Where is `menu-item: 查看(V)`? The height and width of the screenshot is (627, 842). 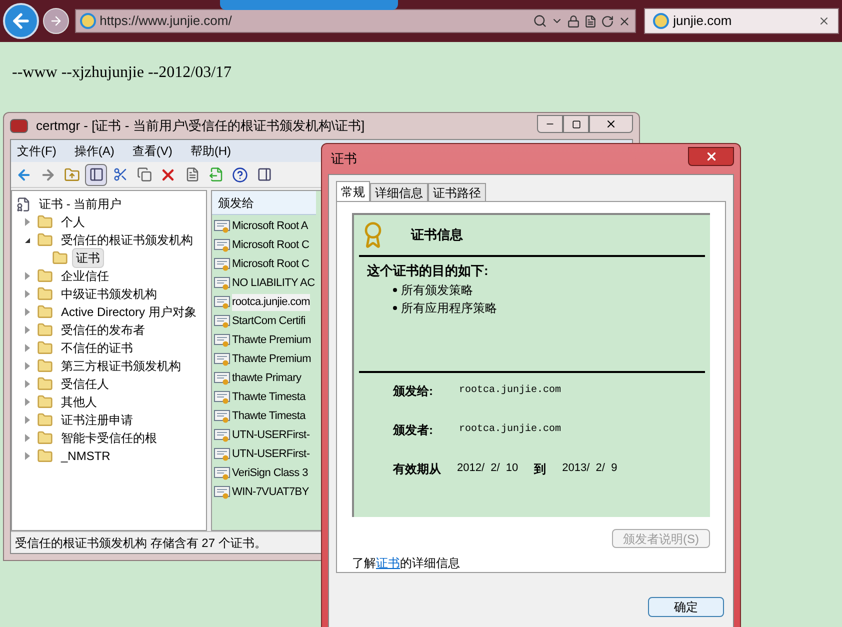 menu-item: 查看(V) is located at coordinates (152, 151).